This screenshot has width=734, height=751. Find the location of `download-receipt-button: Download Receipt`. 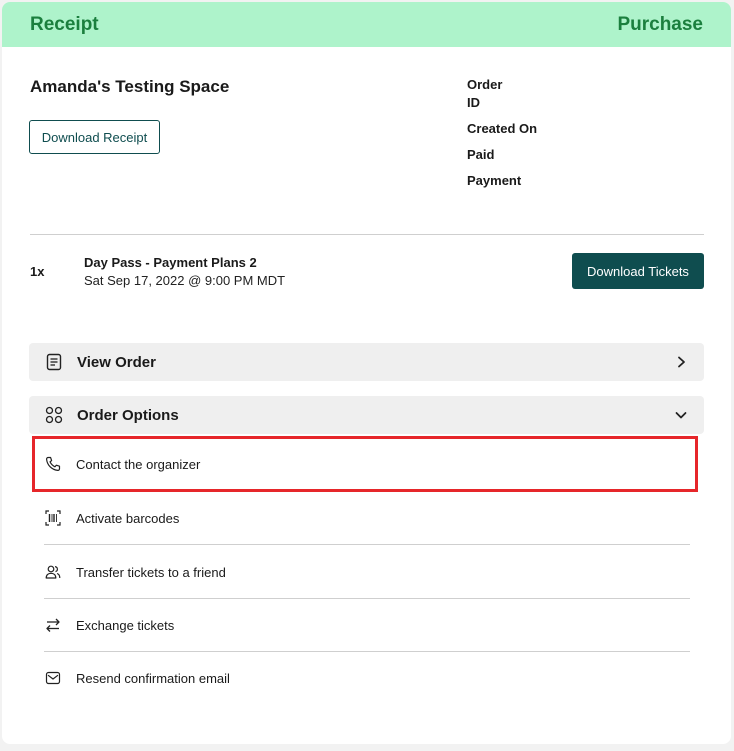

download-receipt-button: Download Receipt is located at coordinates (94, 137).